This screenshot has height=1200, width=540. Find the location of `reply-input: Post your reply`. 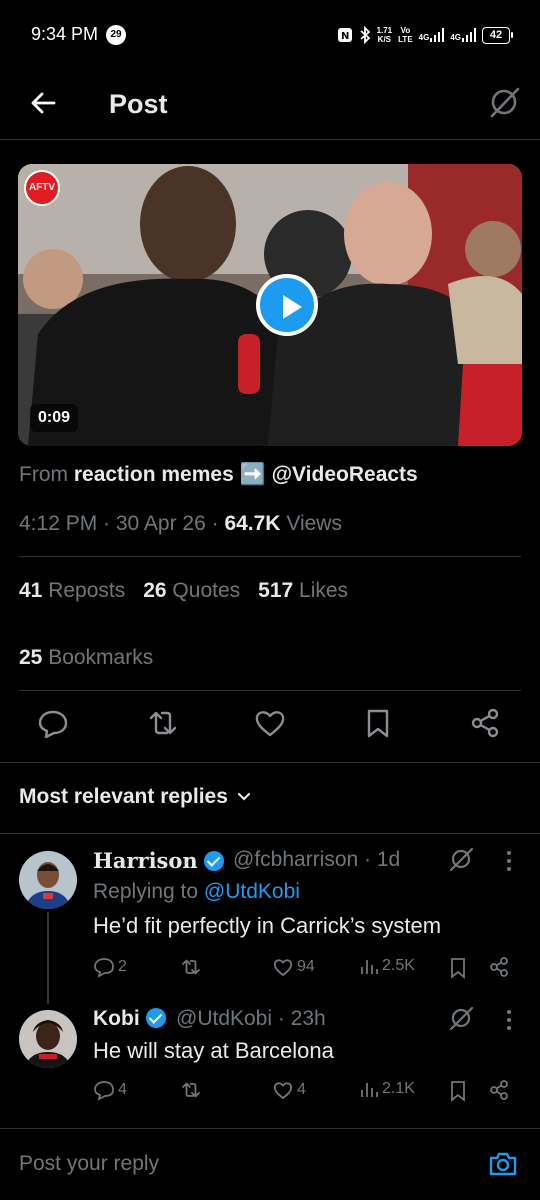

reply-input: Post your reply is located at coordinates (89, 1164).